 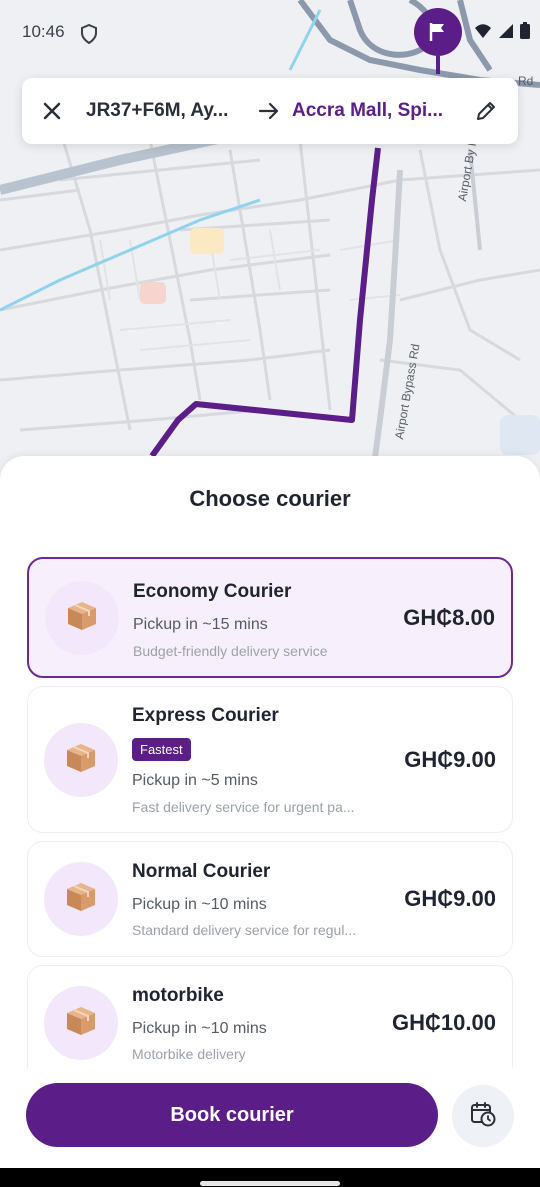 I want to click on courier-price: GH₵8.00, so click(x=449, y=617).